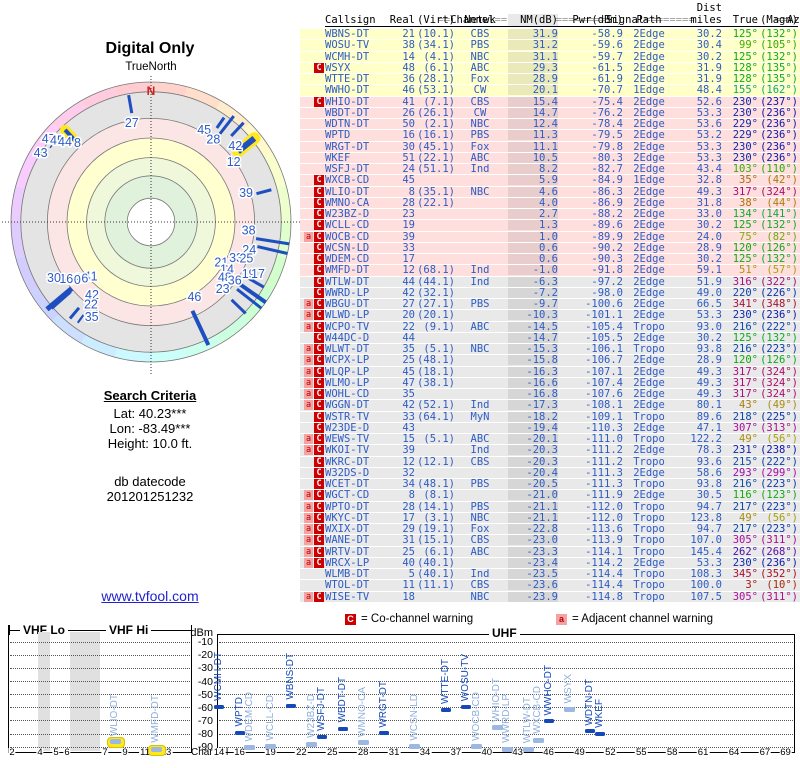 The image size is (800, 768). Describe the element at coordinates (480, 20) in the screenshot. I see `col-netwk: Netwk` at that location.